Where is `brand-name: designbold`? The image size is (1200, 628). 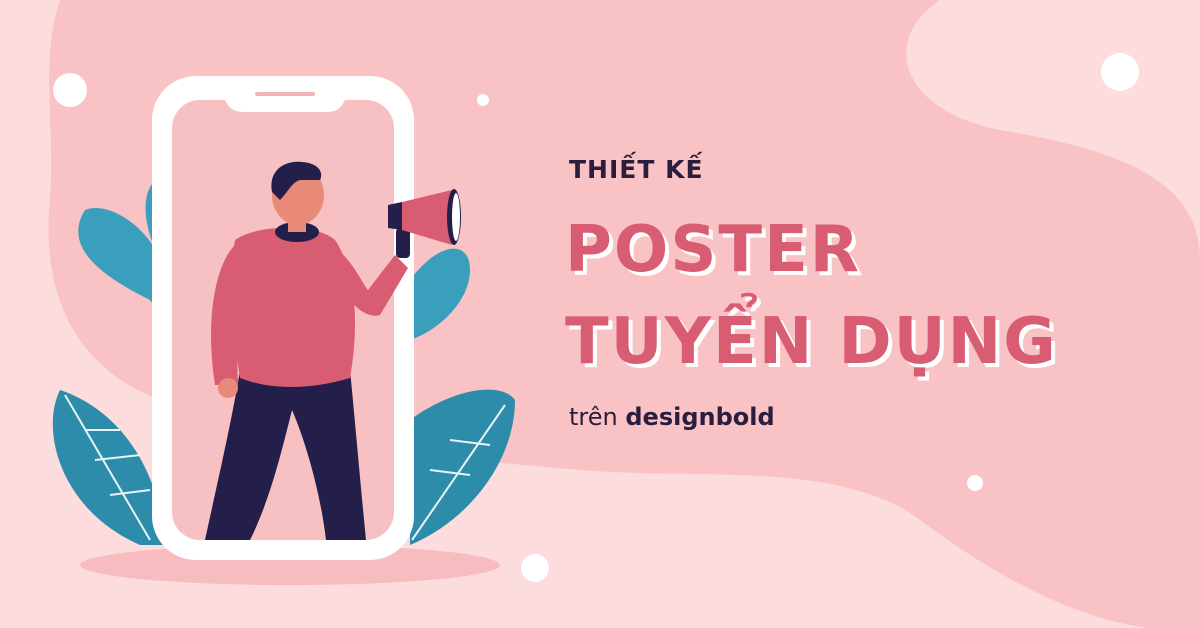
brand-name: designbold is located at coordinates (700, 417).